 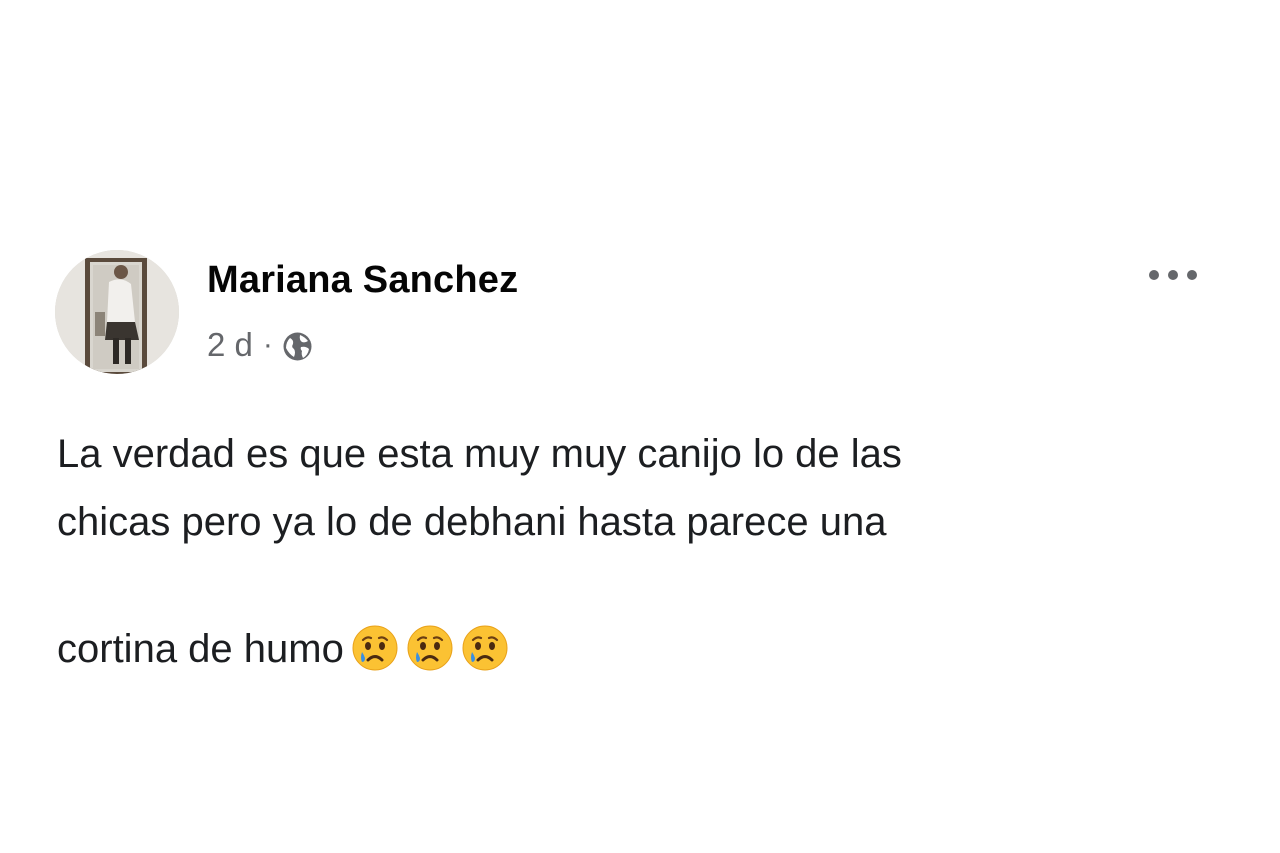 I want to click on avatar-photo, so click(x=117, y=312).